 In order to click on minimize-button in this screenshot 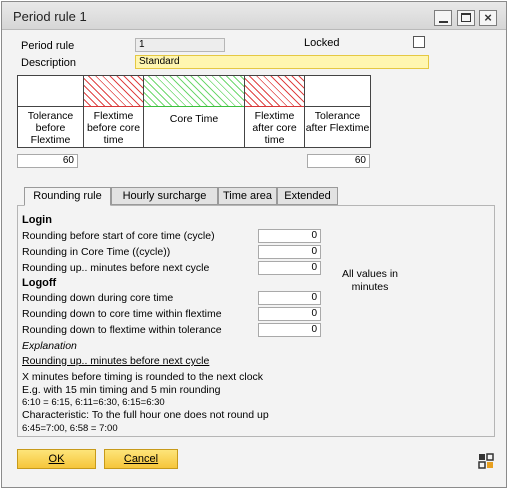, I will do `click(443, 18)`.